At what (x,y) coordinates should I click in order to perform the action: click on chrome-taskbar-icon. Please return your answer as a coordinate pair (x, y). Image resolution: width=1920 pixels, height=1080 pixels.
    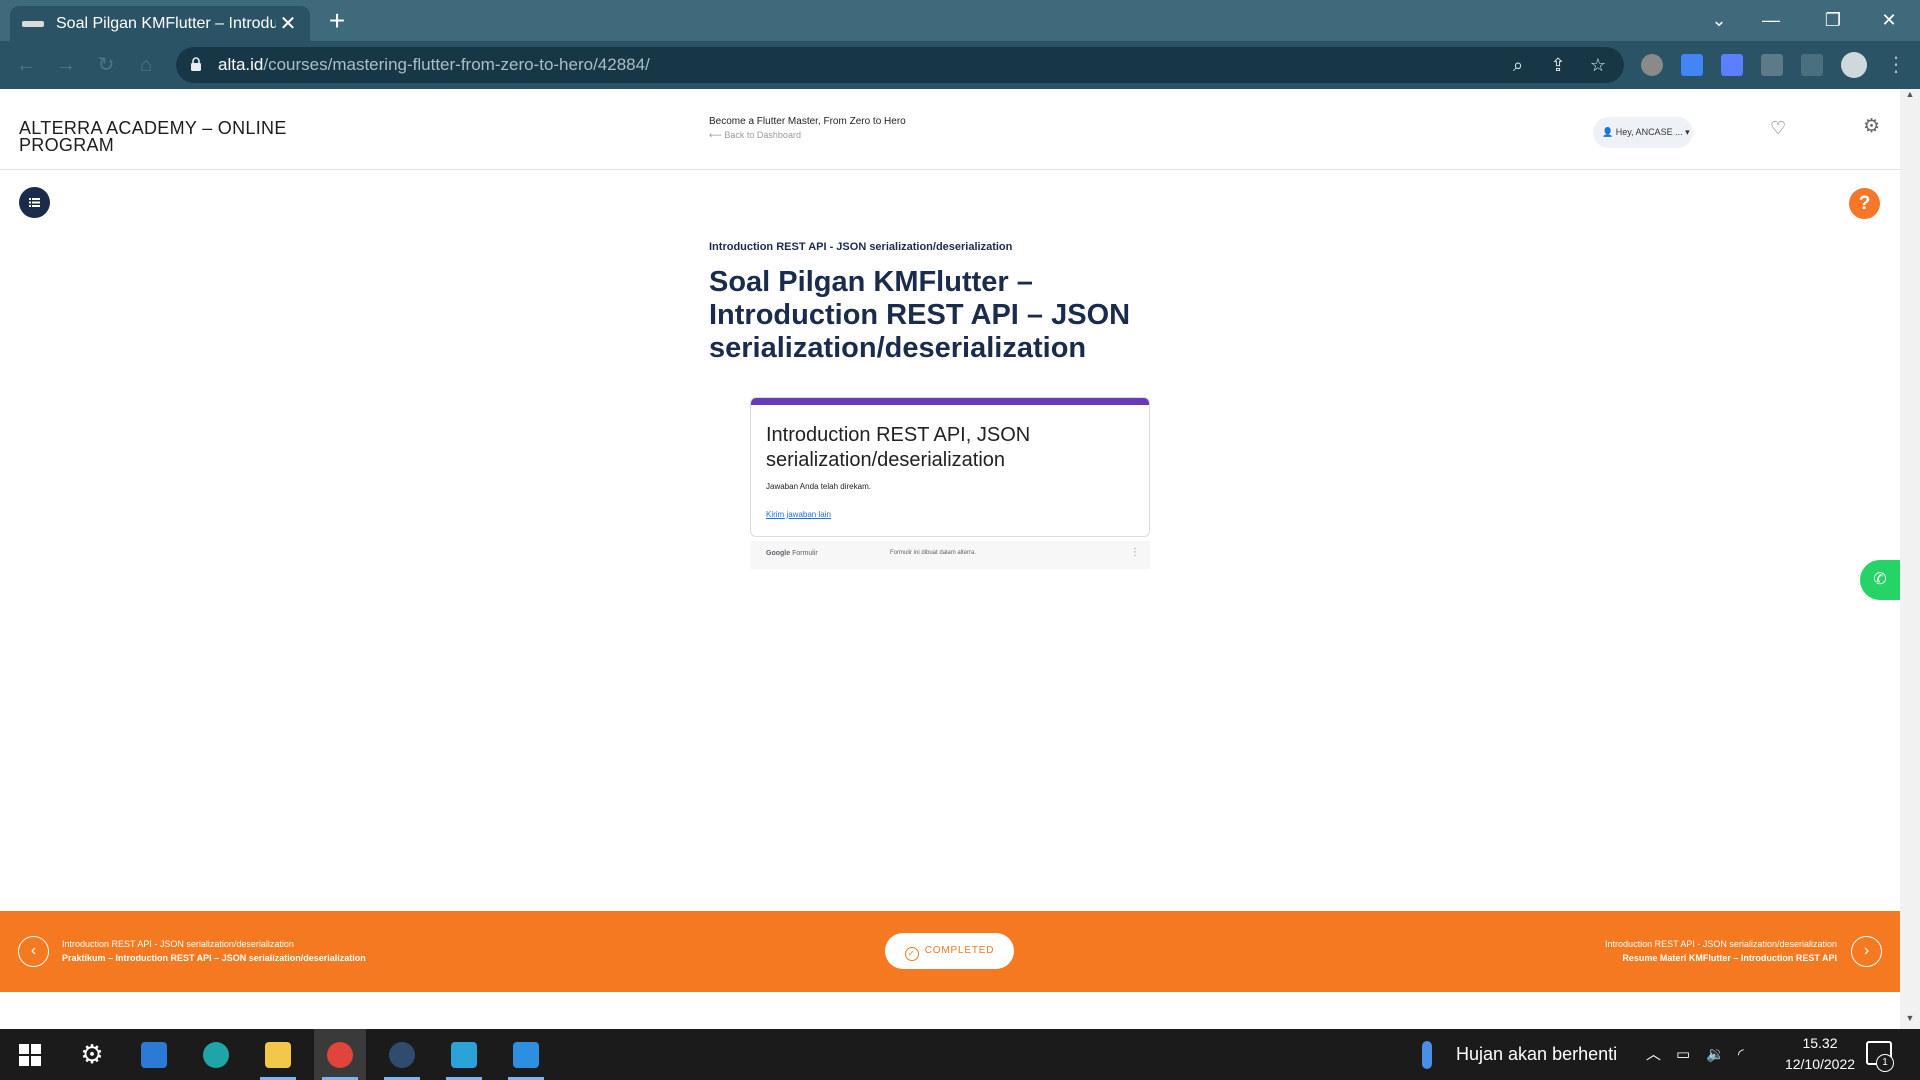
    Looking at the image, I should click on (340, 1054).